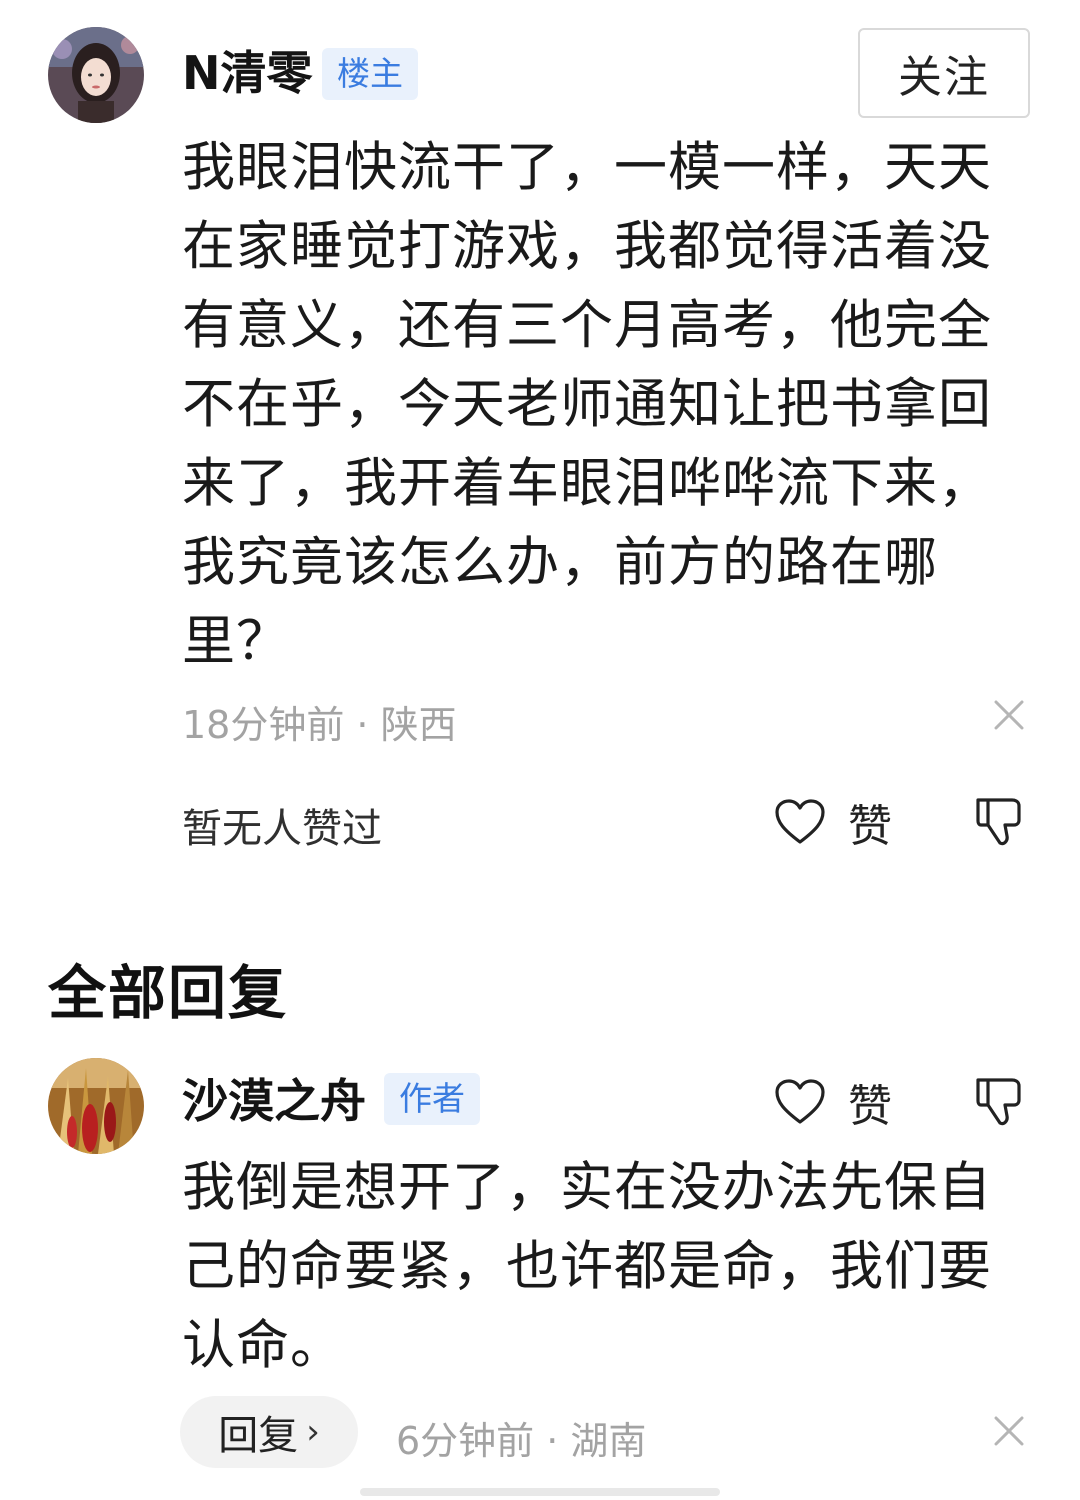 Image resolution: width=1080 pixels, height=1500 pixels. Describe the element at coordinates (258, 1436) in the screenshot. I see `reply-button-label: 回复` at that location.